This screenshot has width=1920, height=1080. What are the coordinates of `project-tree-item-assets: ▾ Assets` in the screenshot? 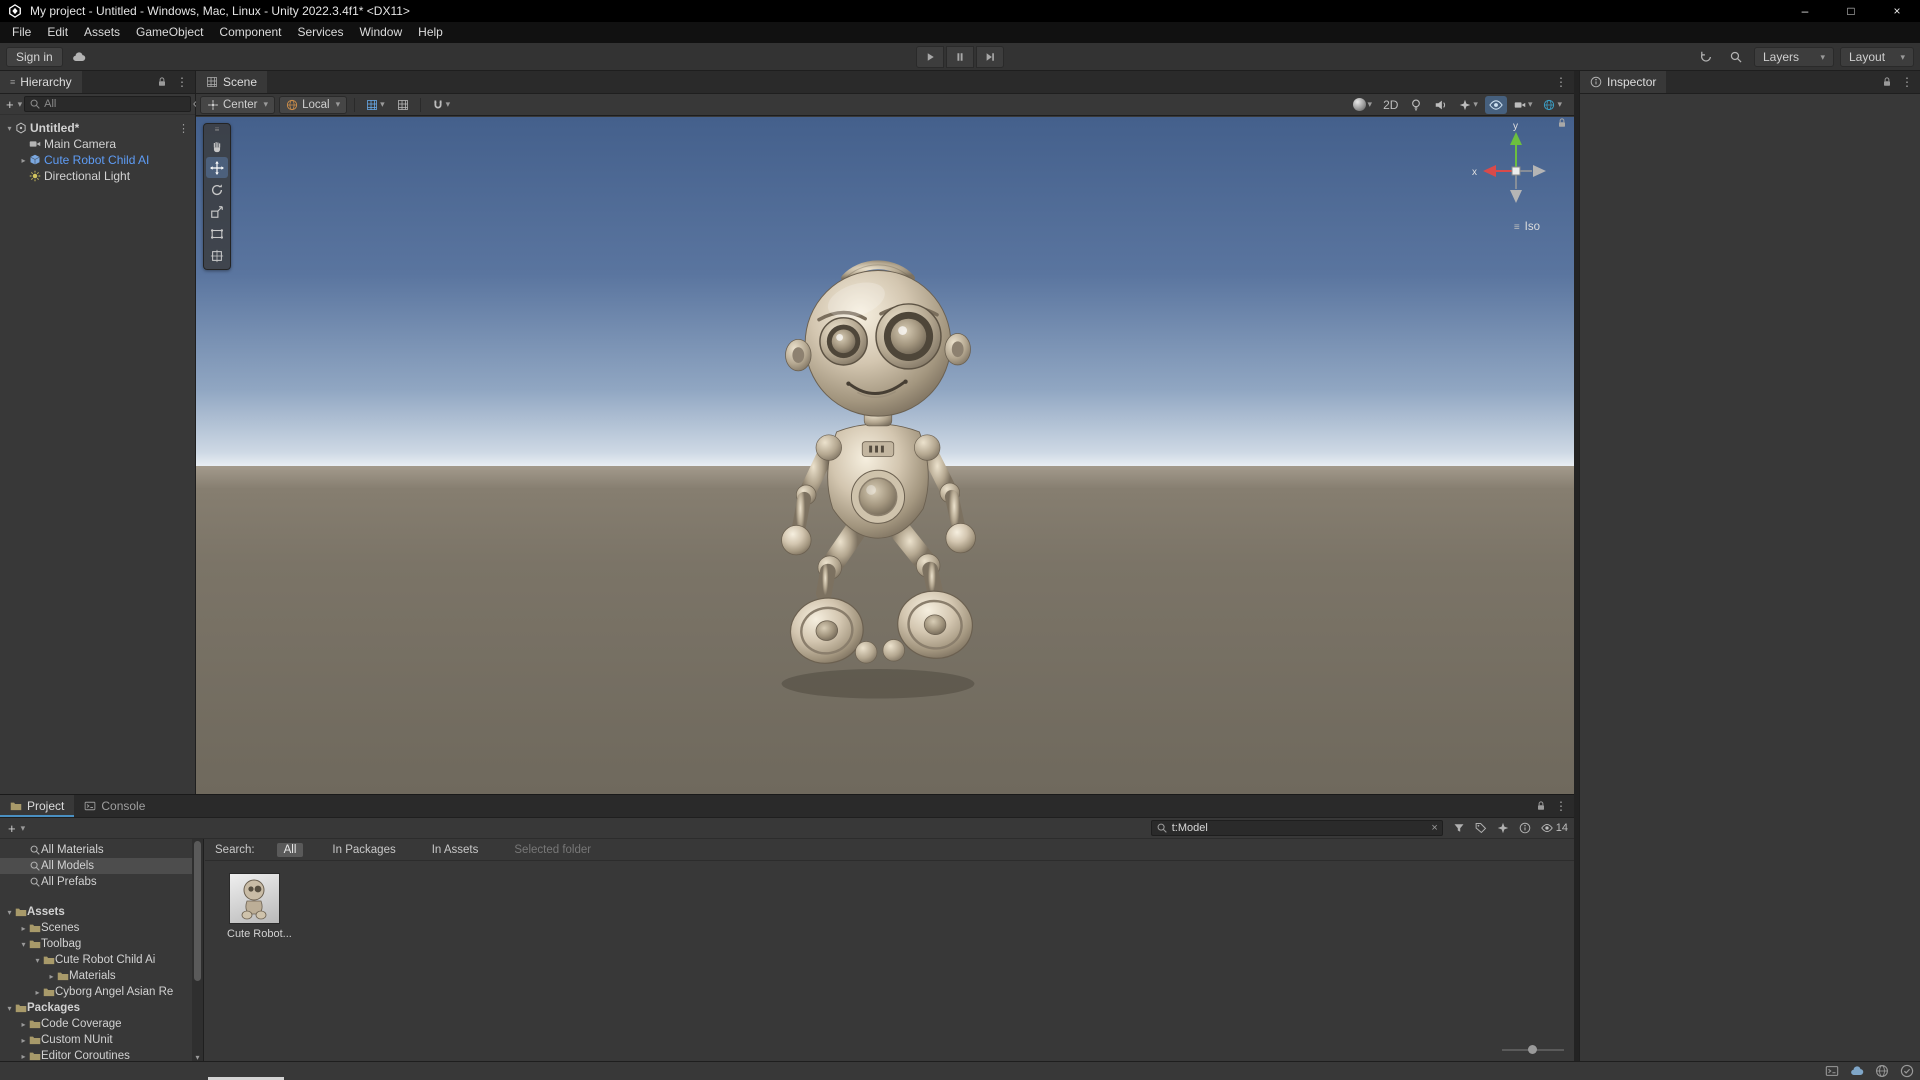 It's located at (101, 912).